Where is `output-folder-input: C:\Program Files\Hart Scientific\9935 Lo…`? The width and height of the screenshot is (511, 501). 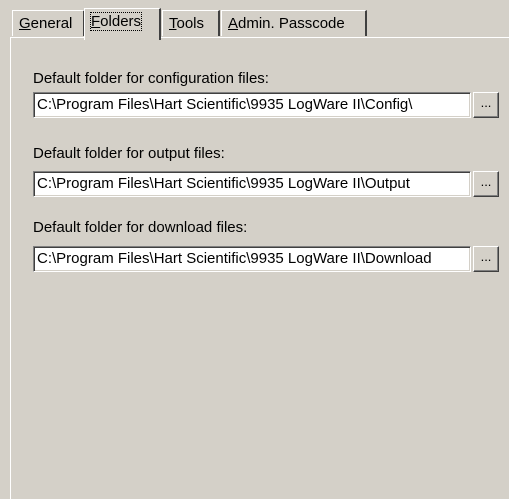
output-folder-input: C:\Program Files\Hart Scientific\9935 Lo… is located at coordinates (252, 184).